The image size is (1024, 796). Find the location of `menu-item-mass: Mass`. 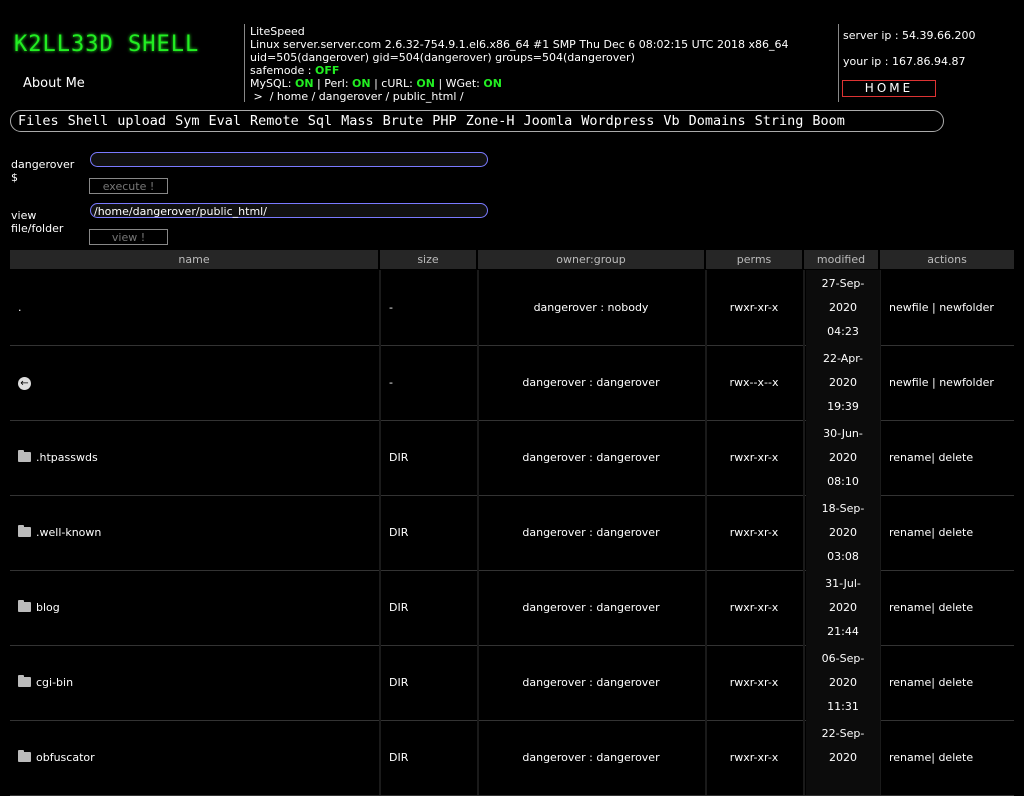

menu-item-mass: Mass is located at coordinates (357, 121).